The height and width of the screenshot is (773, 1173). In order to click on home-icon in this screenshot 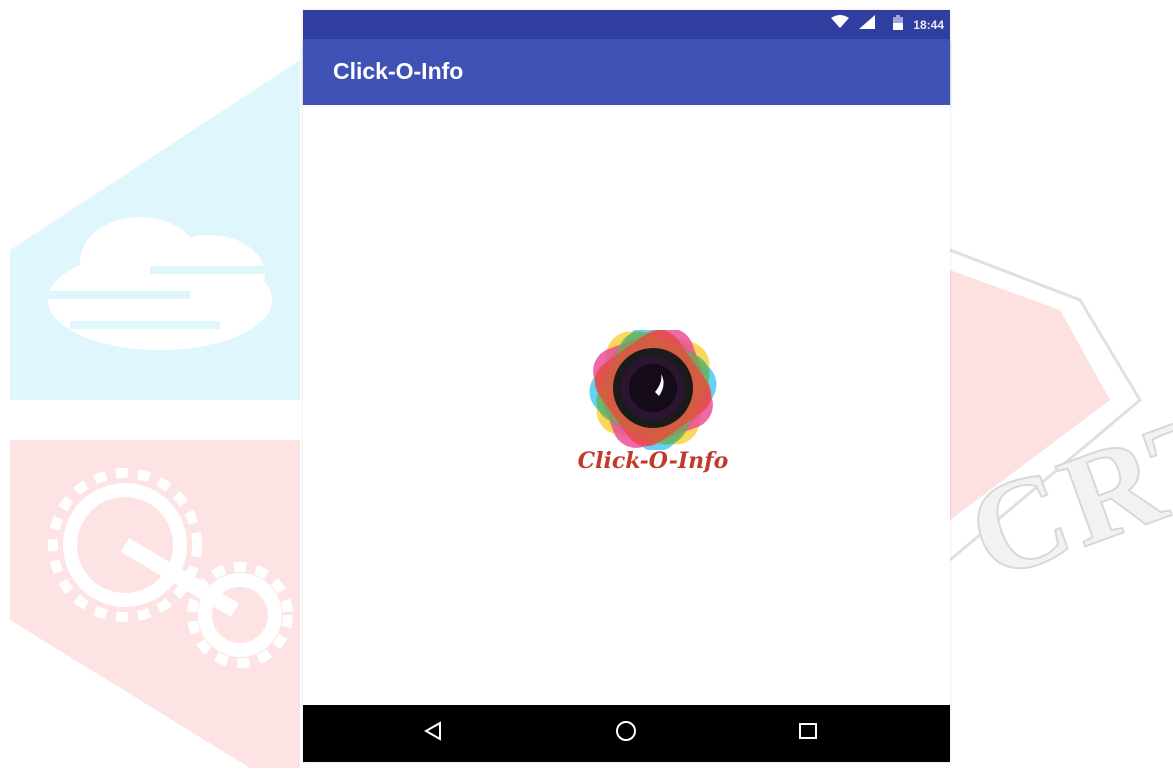, I will do `click(626, 733)`.